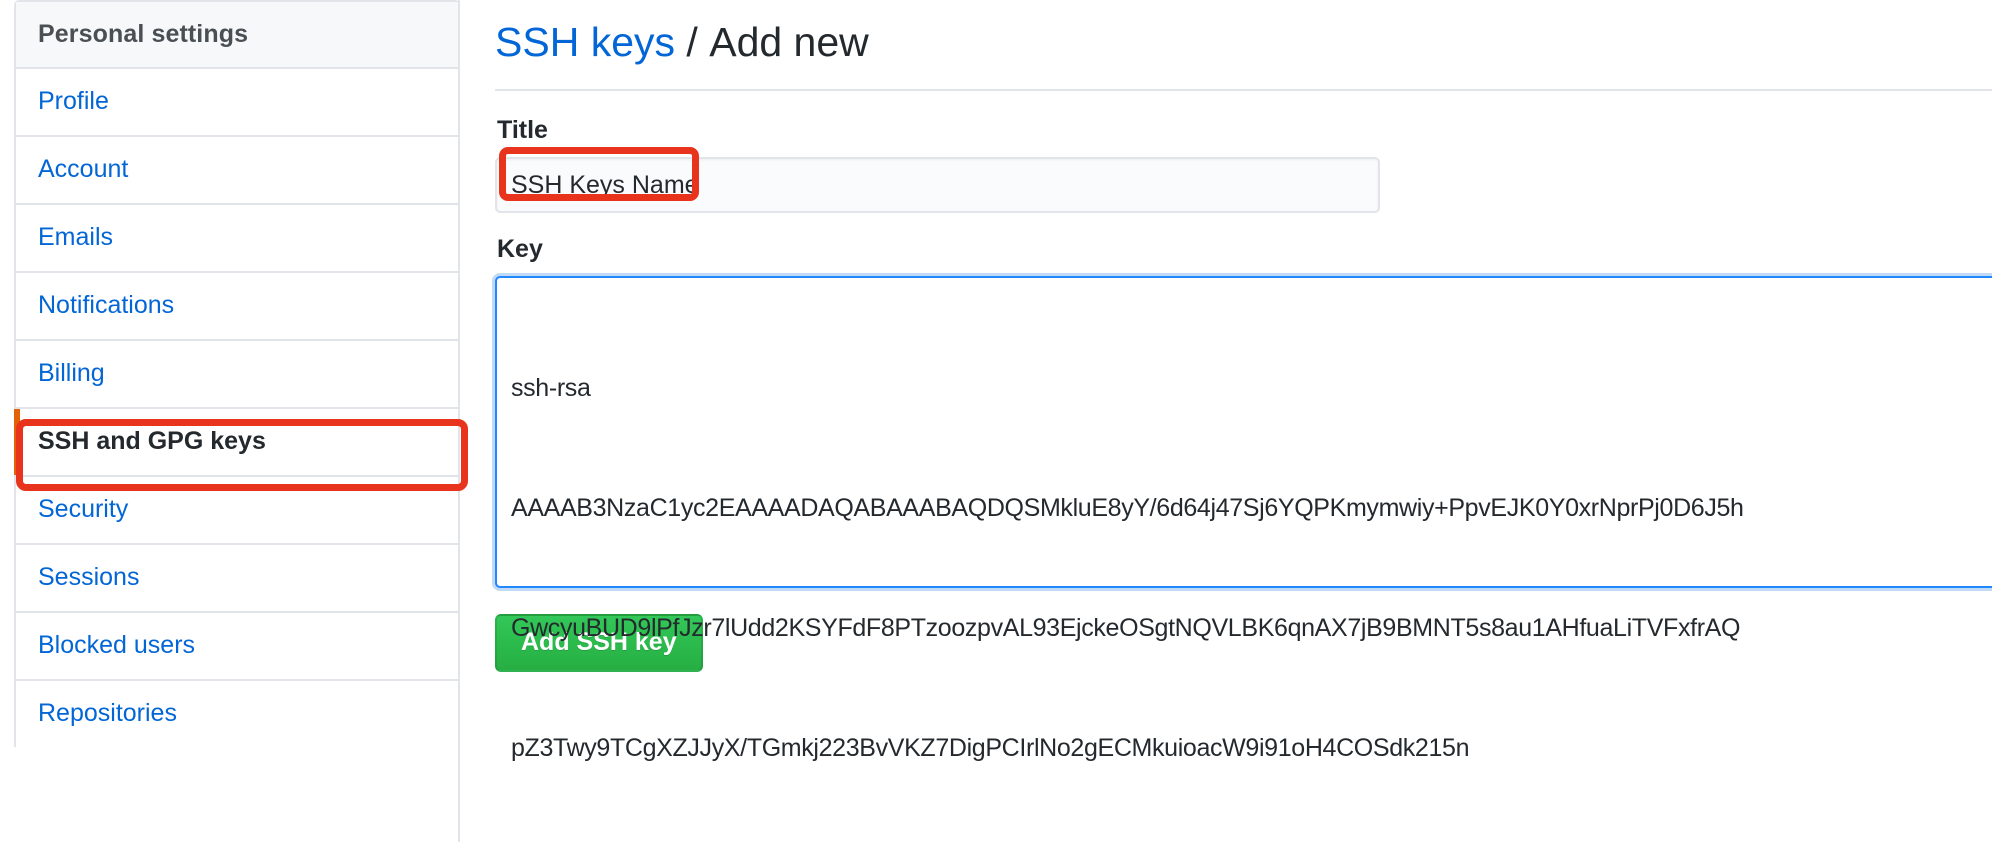  I want to click on sidebar-item-sessions: Sessions, so click(237, 579).